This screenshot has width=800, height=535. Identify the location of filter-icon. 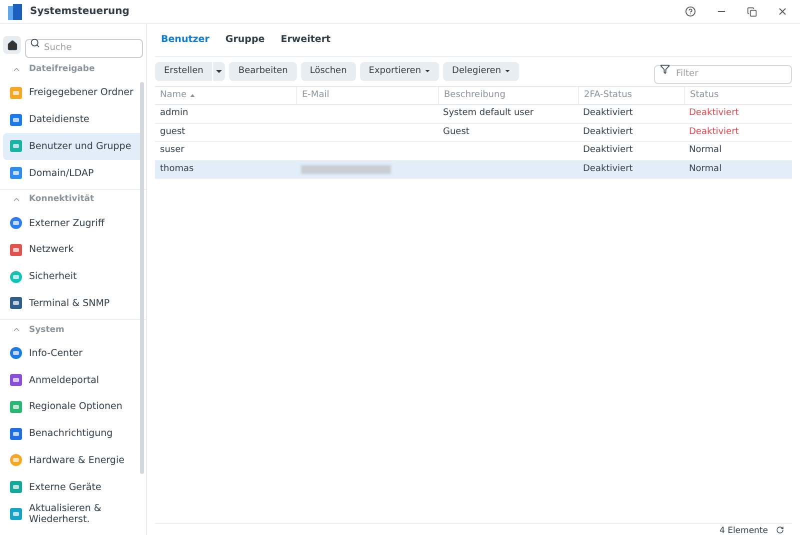
(665, 69).